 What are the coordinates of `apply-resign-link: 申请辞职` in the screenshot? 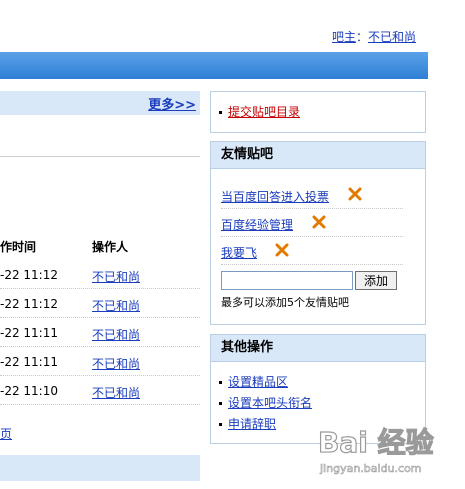 It's located at (252, 424).